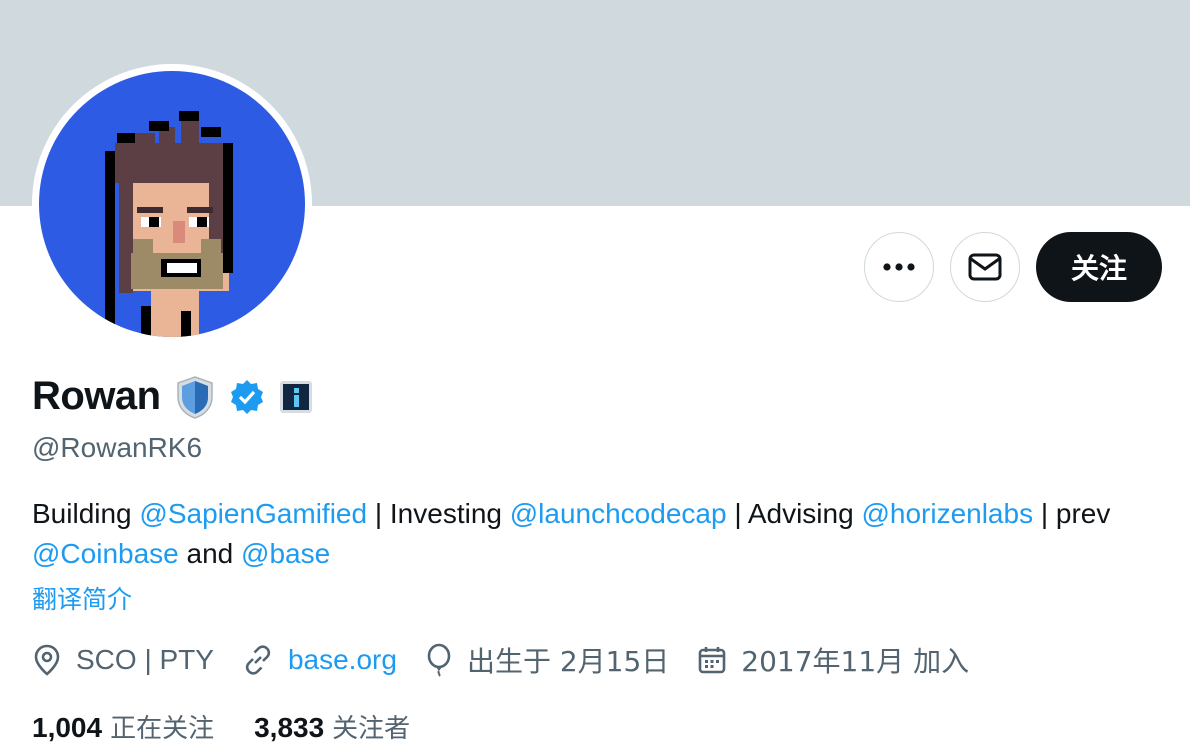  I want to click on mention-link: @base, so click(285, 553).